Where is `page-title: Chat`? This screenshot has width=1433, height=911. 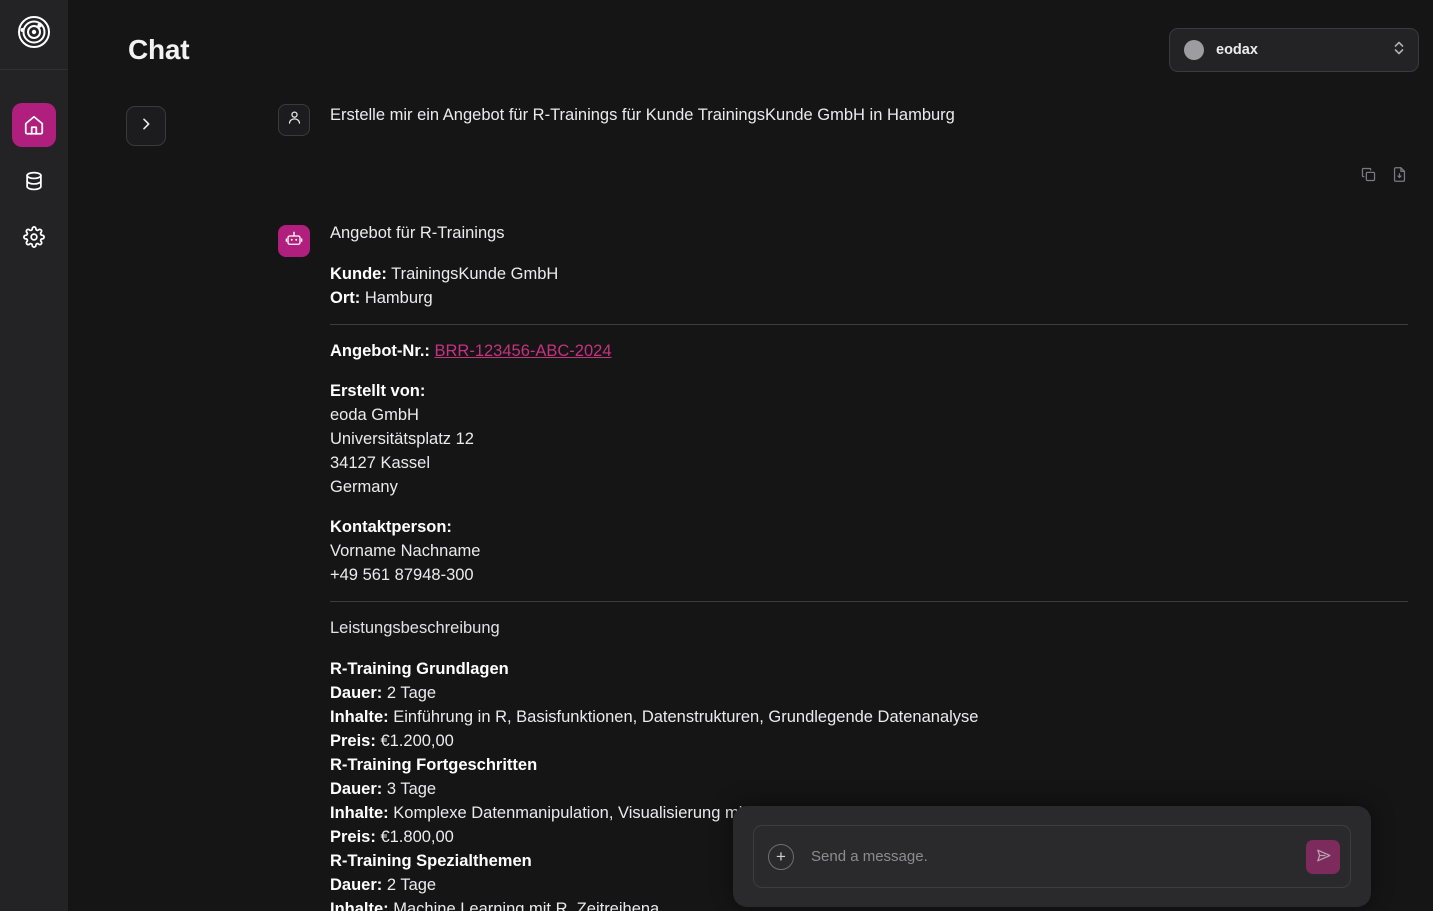
page-title: Chat is located at coordinates (159, 49).